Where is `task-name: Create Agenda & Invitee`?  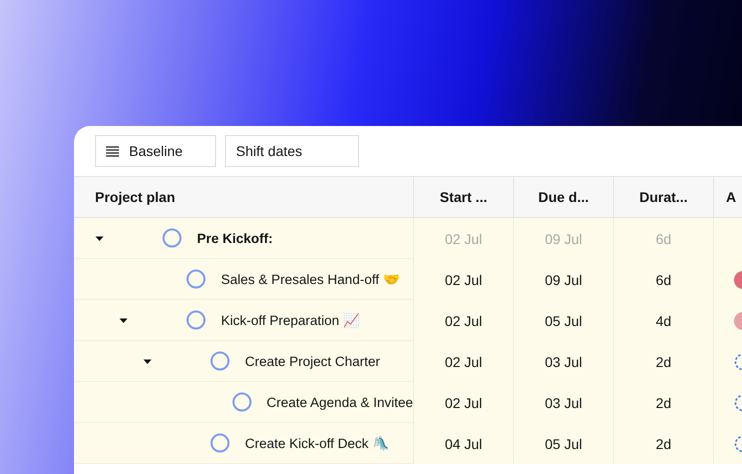 task-name: Create Agenda & Invitee is located at coordinates (339, 402).